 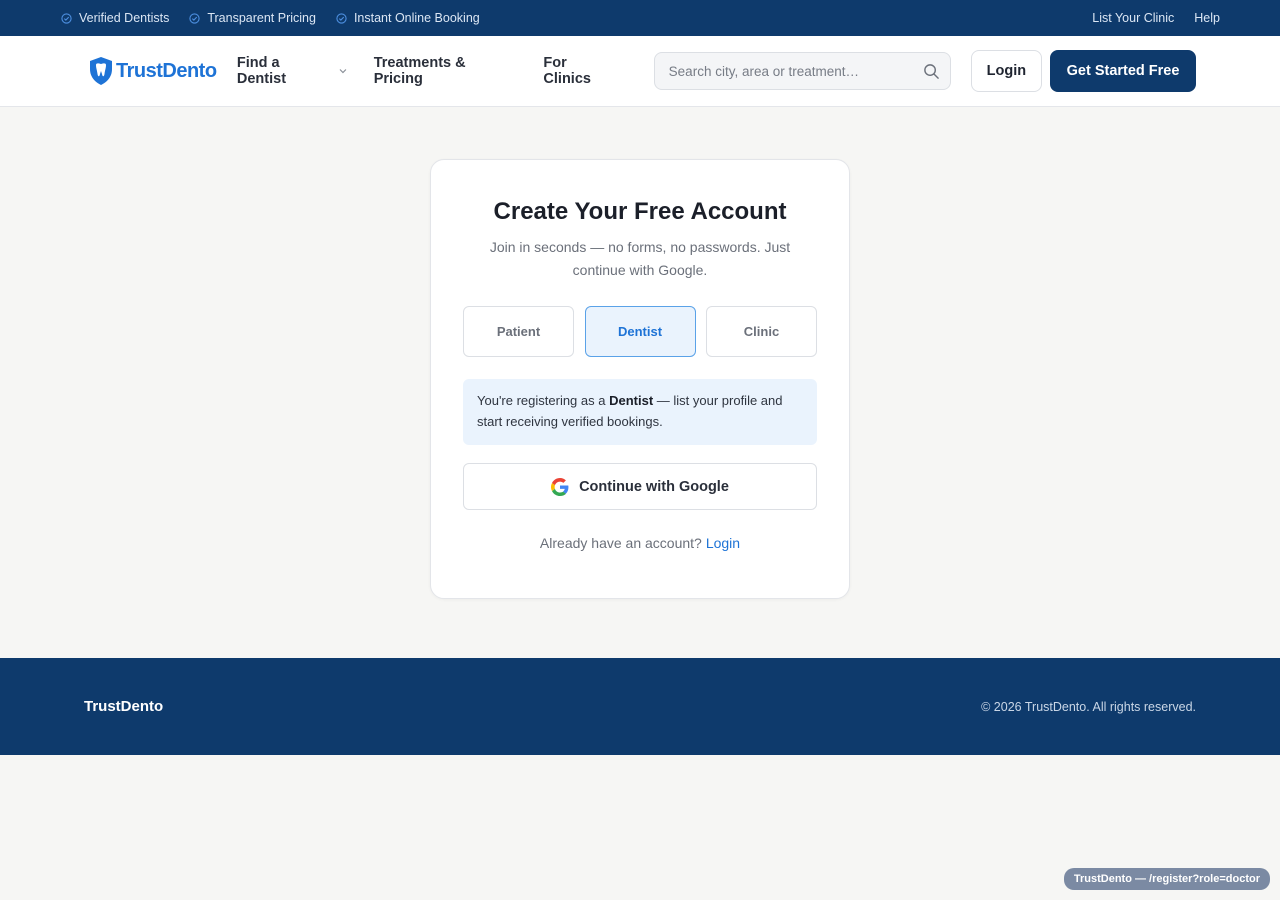 I want to click on role-dentist-button: Dentist, so click(x=640, y=331).